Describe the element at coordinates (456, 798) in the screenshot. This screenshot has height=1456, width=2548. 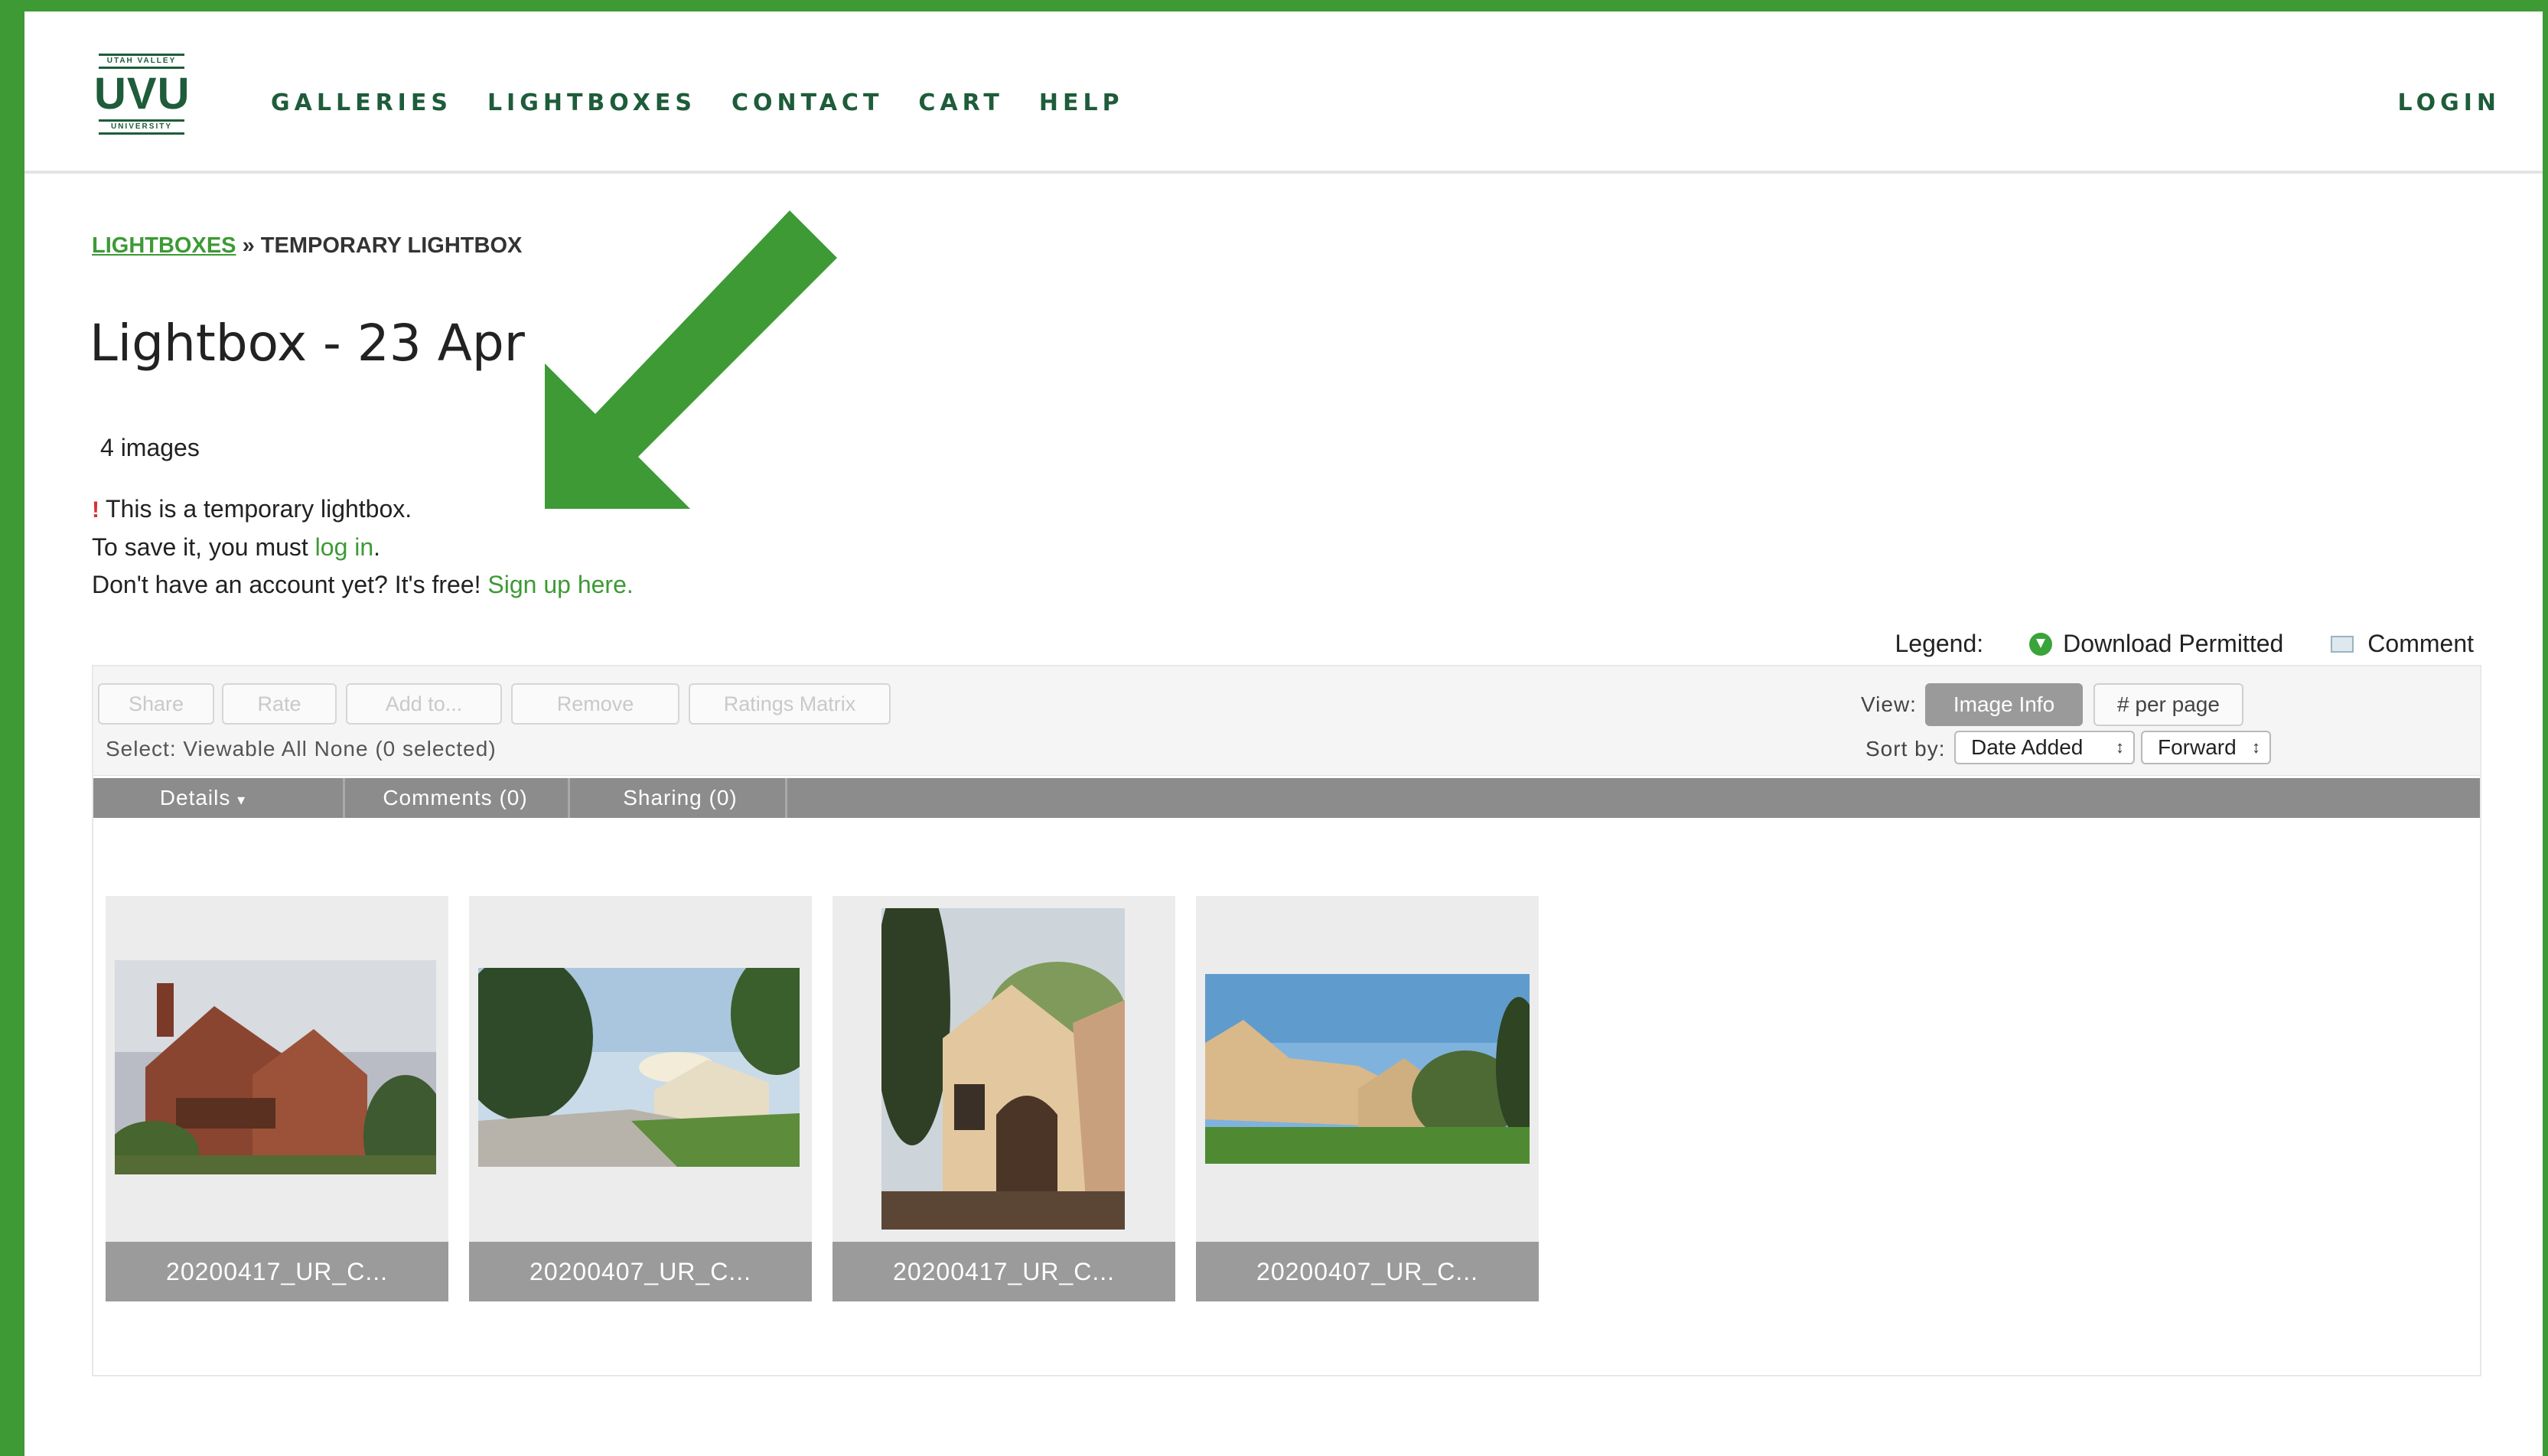
I see `tab-comments: Comments (0)` at that location.